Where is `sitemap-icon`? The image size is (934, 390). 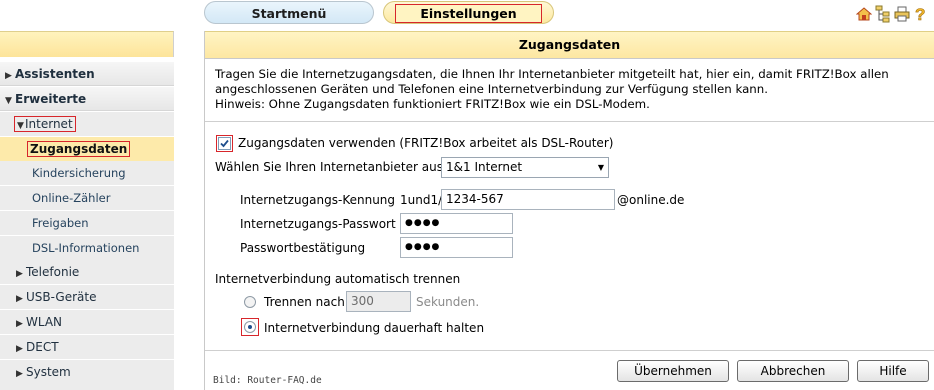 sitemap-icon is located at coordinates (883, 14).